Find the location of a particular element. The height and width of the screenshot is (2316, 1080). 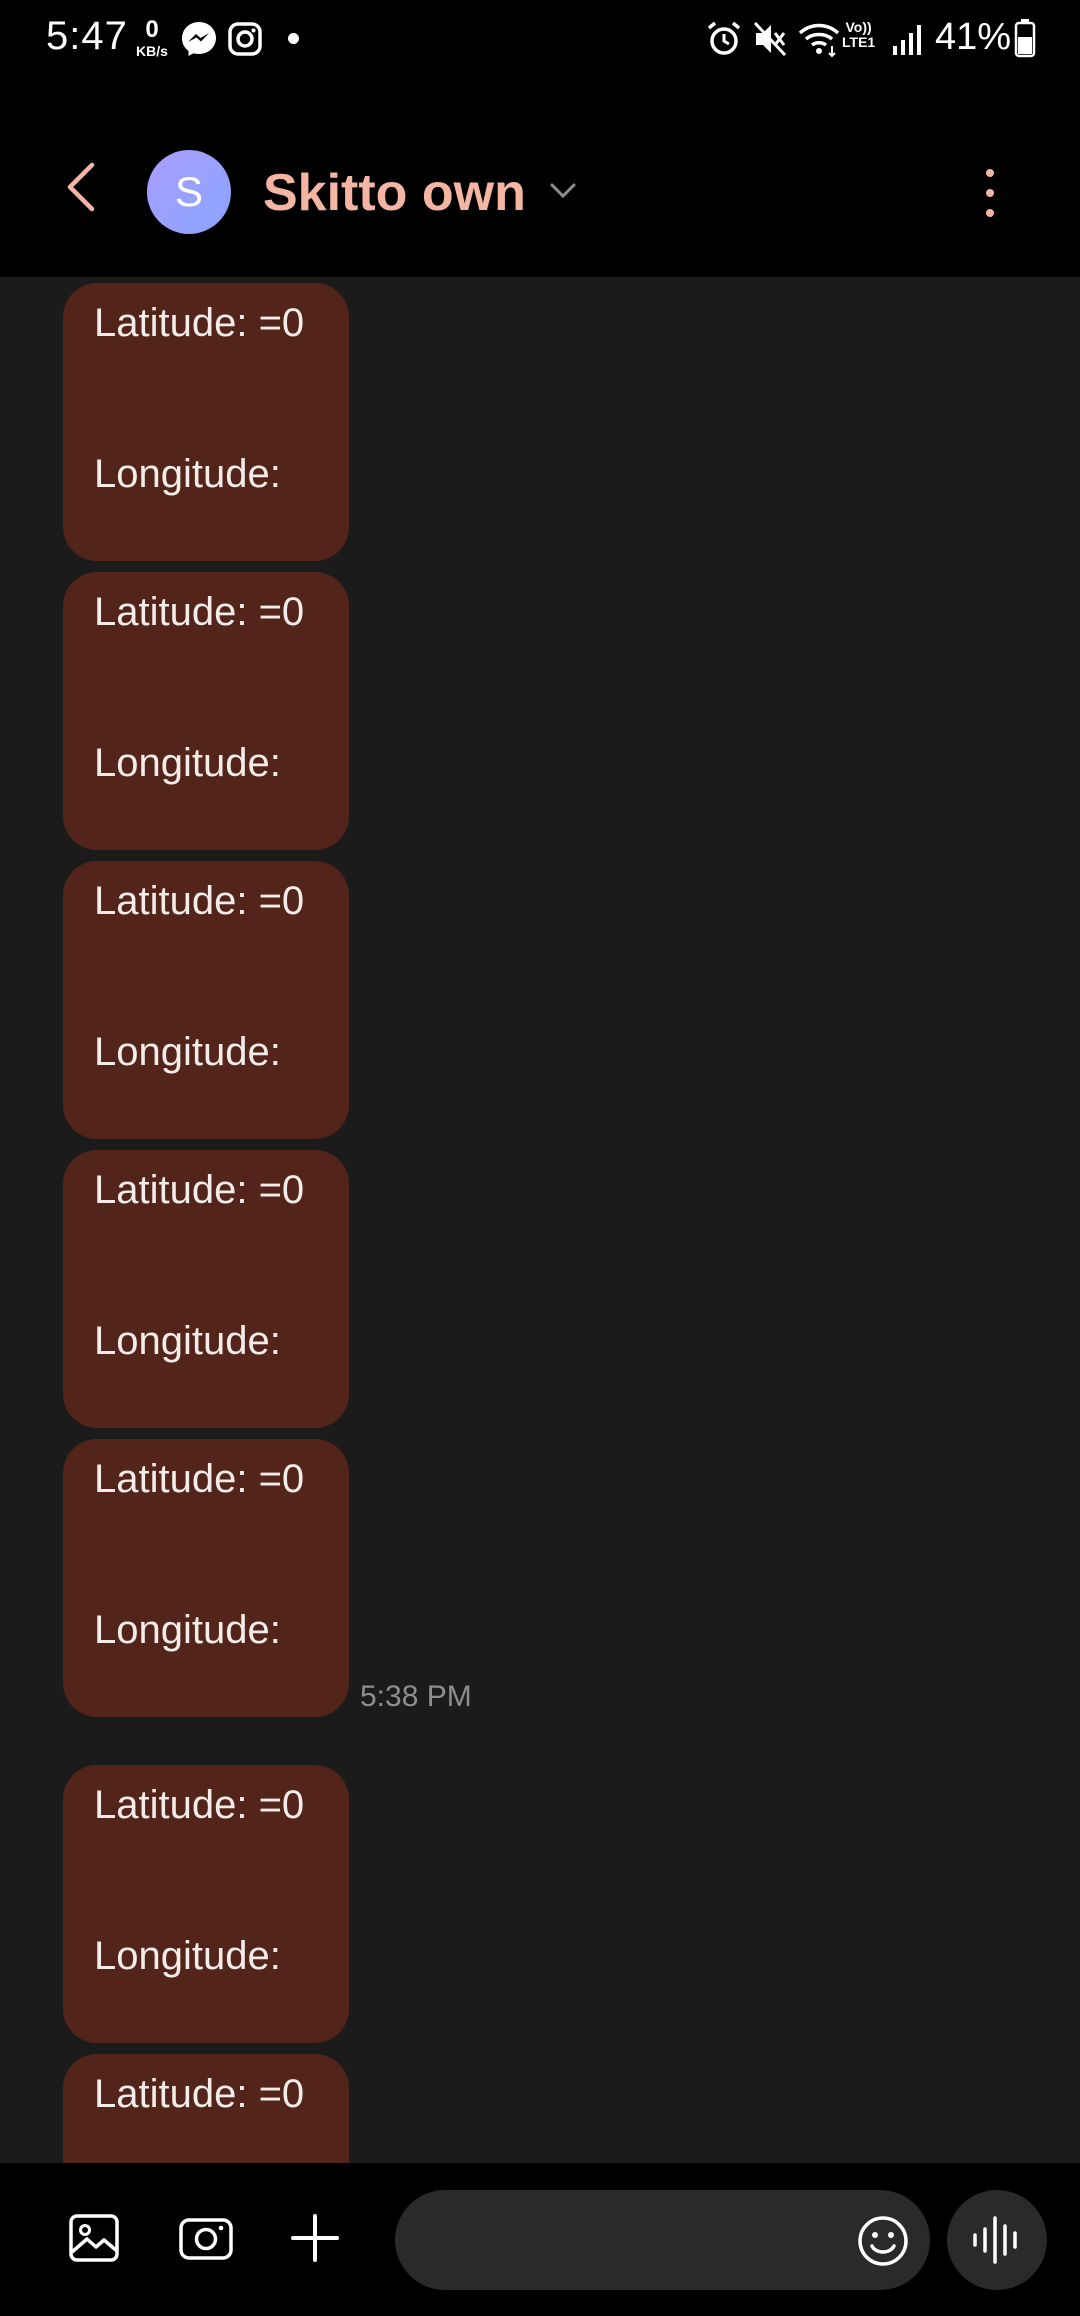

contact-name: Skitto own is located at coordinates (394, 193).